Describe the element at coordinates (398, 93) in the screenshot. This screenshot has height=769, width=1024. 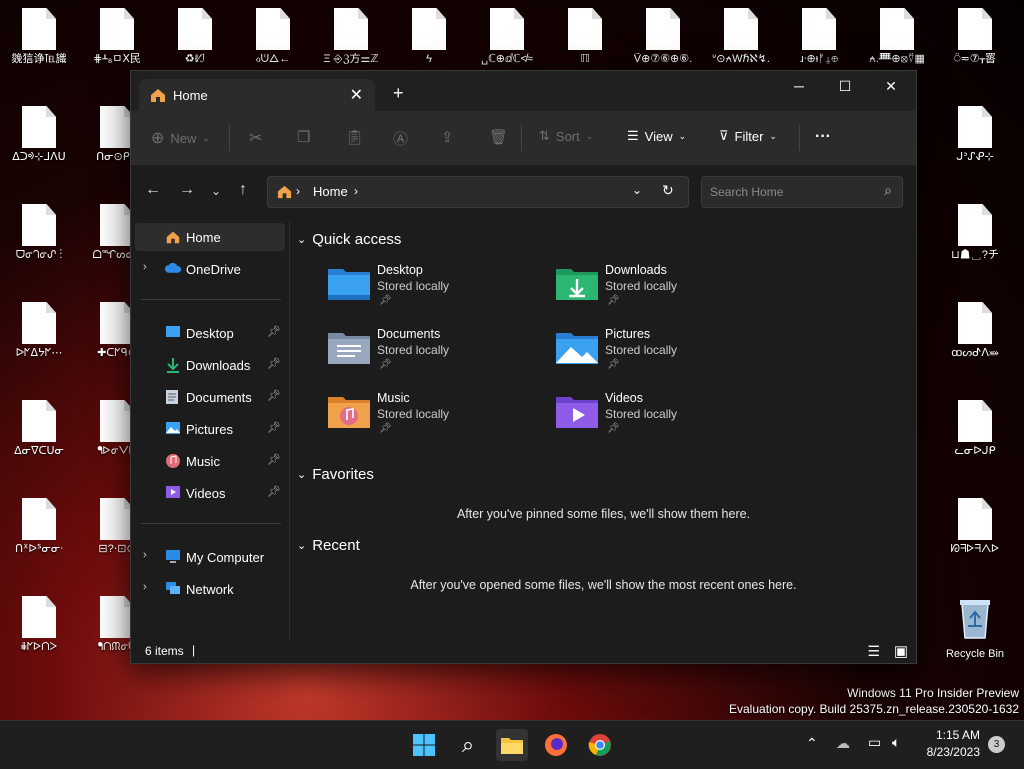
I see `new-tab-icon: +` at that location.